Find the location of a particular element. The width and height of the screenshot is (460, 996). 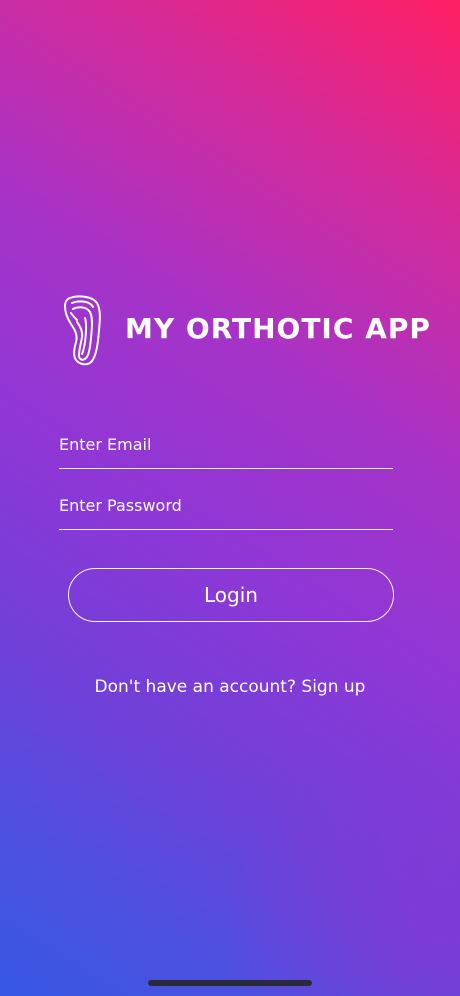

app-name: MY ORTHOTIC APP is located at coordinates (278, 328).